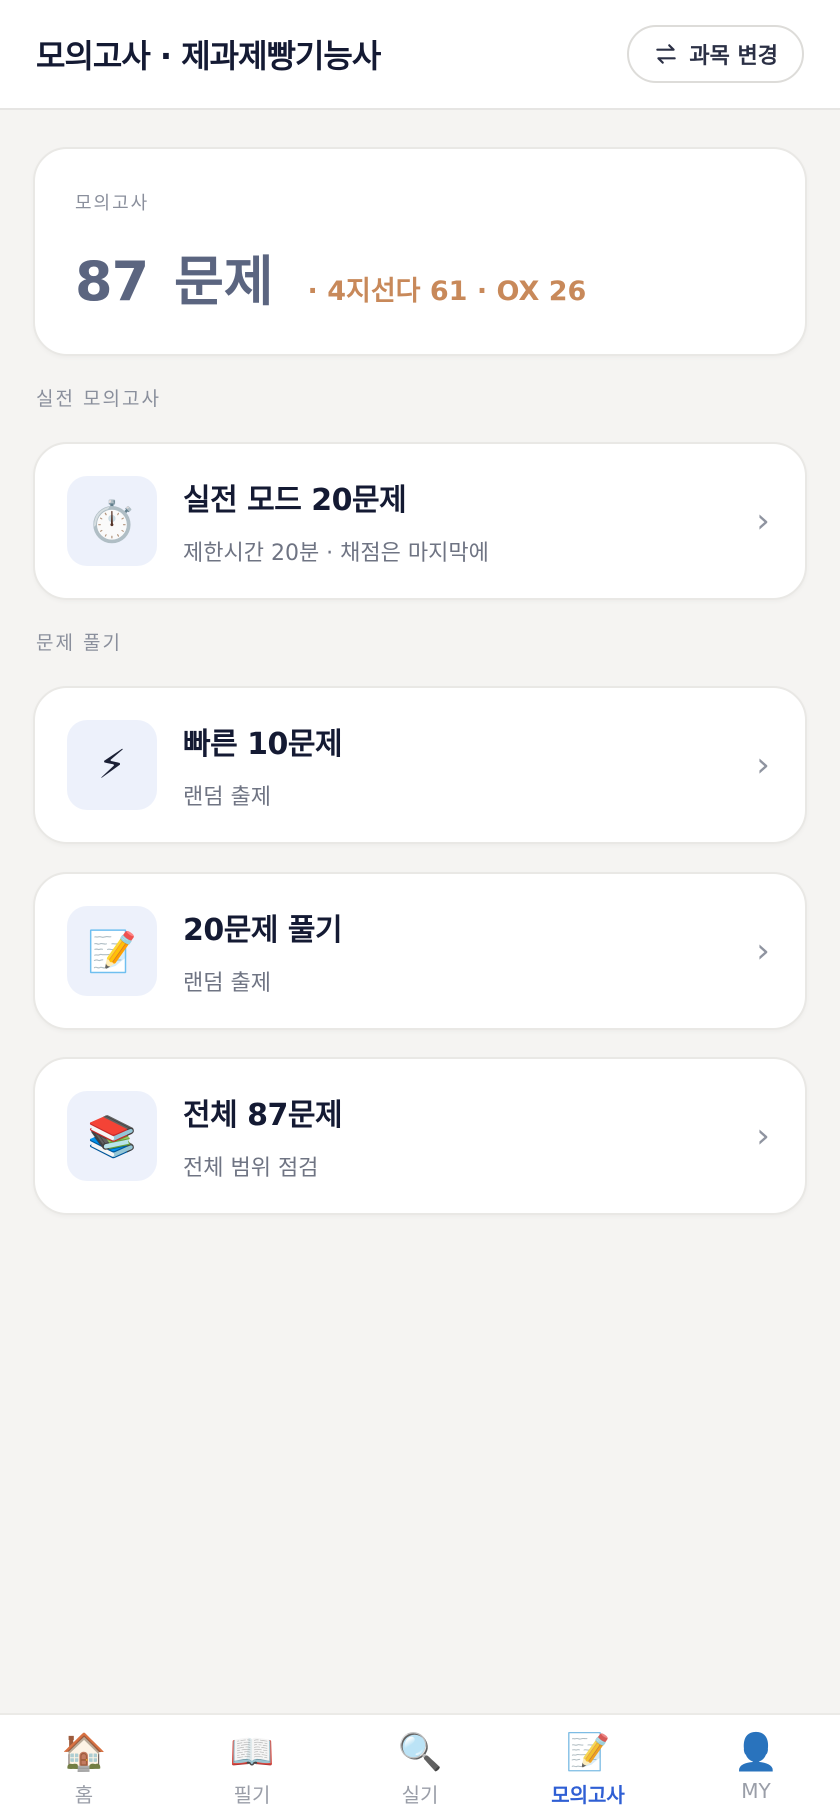 The height and width of the screenshot is (1820, 840). What do you see at coordinates (420, 1752) in the screenshot?
I see `magnifier-icon: 🔍` at bounding box center [420, 1752].